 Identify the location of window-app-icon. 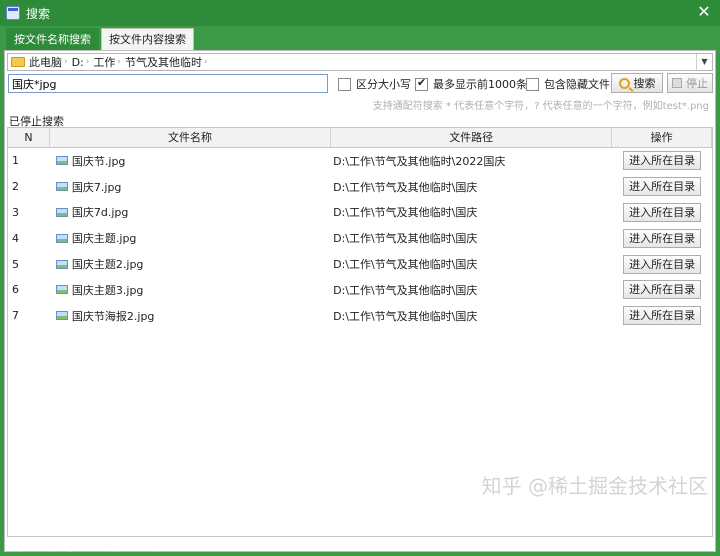
(13, 13).